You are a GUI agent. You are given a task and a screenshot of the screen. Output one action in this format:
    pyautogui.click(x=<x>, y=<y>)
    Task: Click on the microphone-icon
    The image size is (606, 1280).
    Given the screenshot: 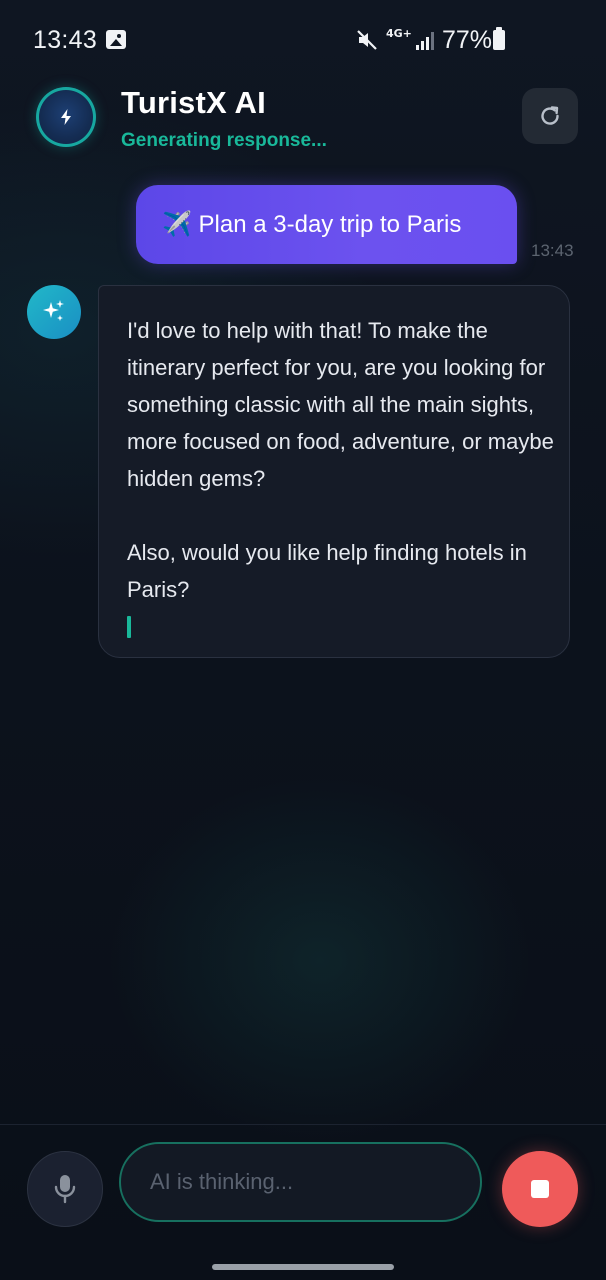 What is the action you would take?
    pyautogui.click(x=65, y=1189)
    